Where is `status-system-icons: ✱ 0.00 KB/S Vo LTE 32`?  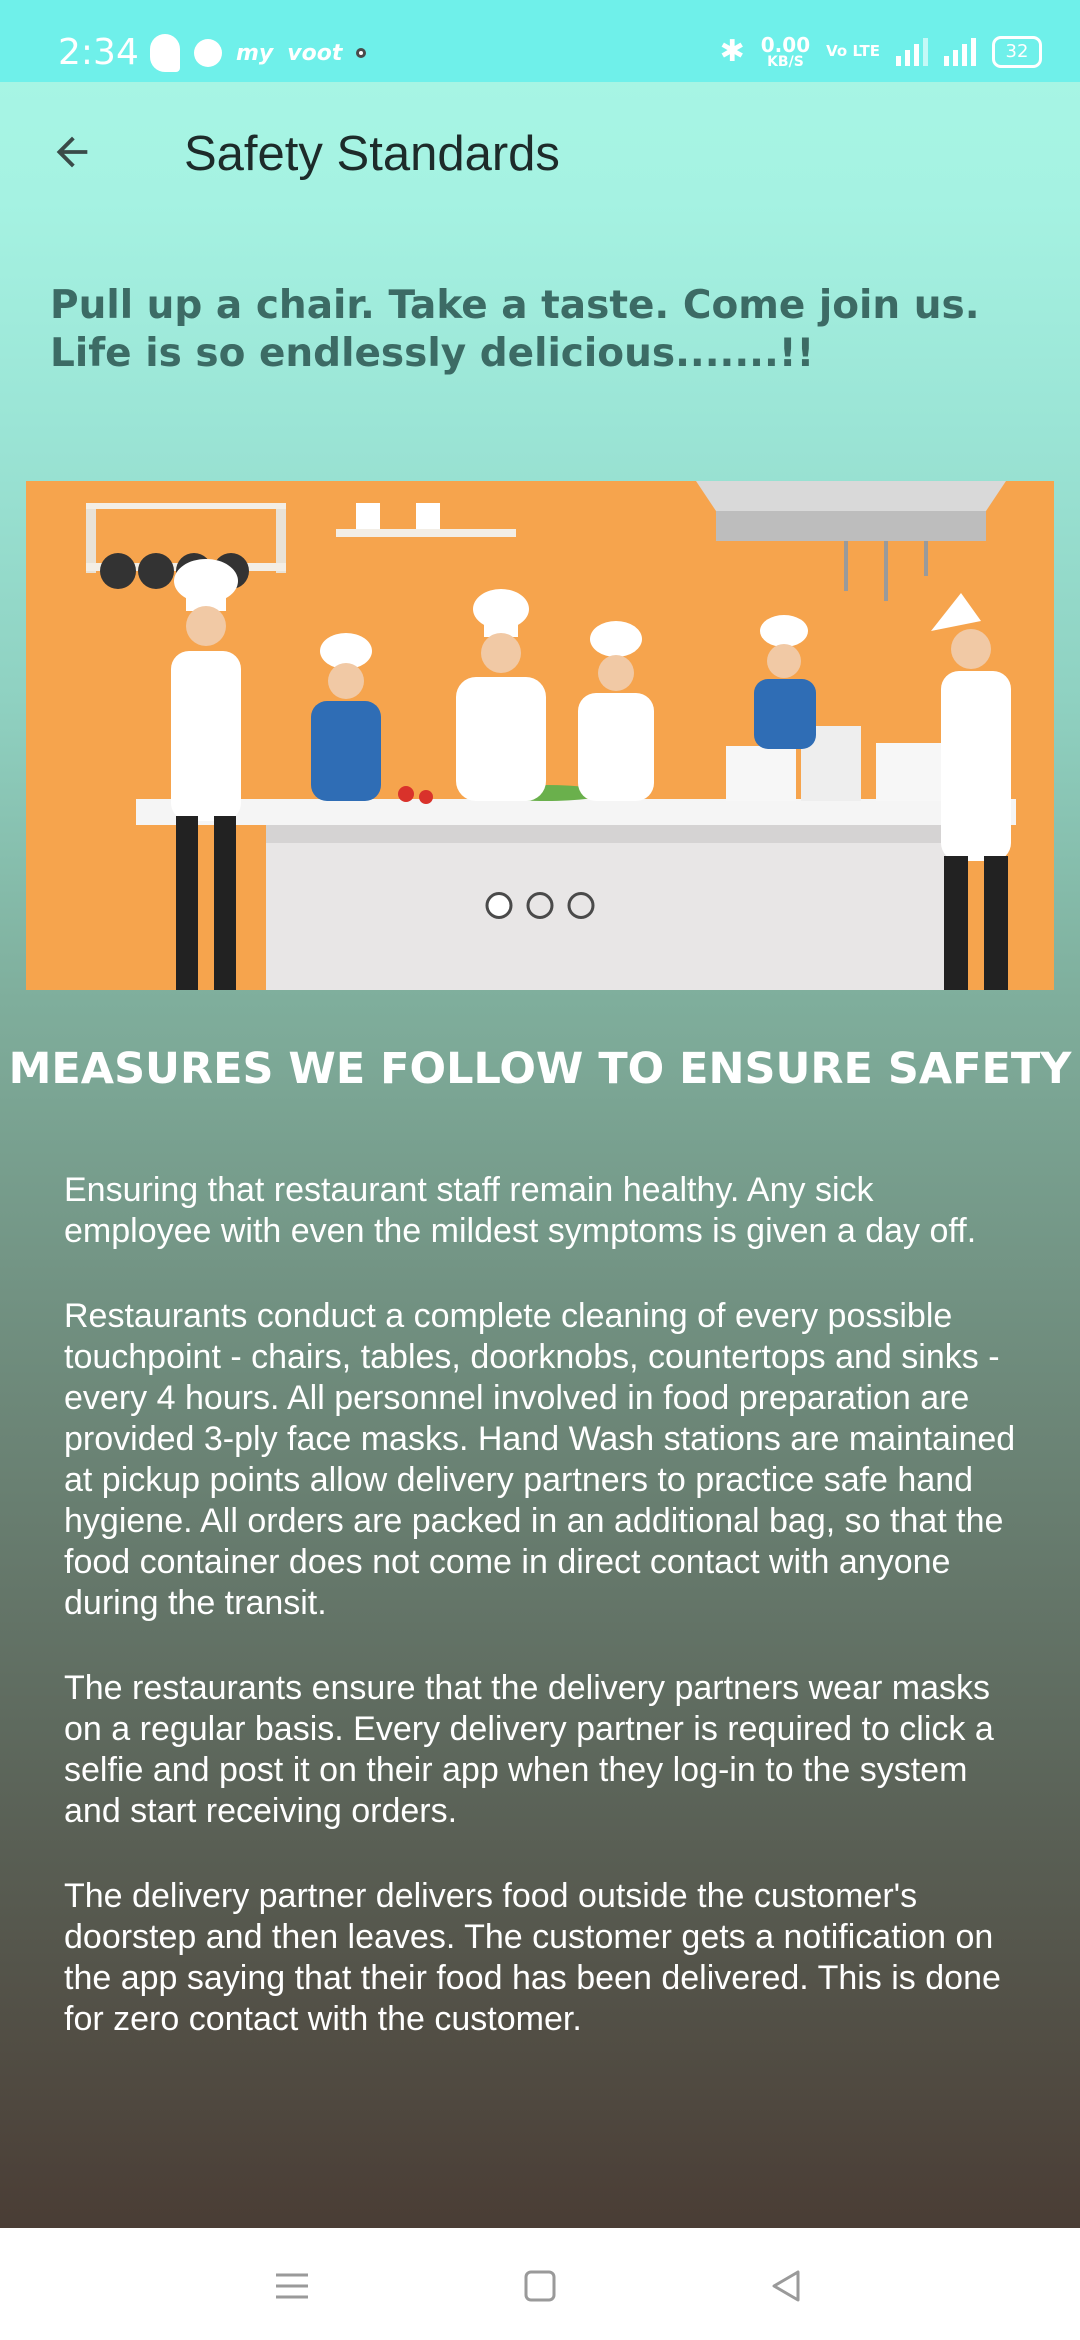 status-system-icons: ✱ 0.00 KB/S Vo LTE 32 is located at coordinates (881, 51).